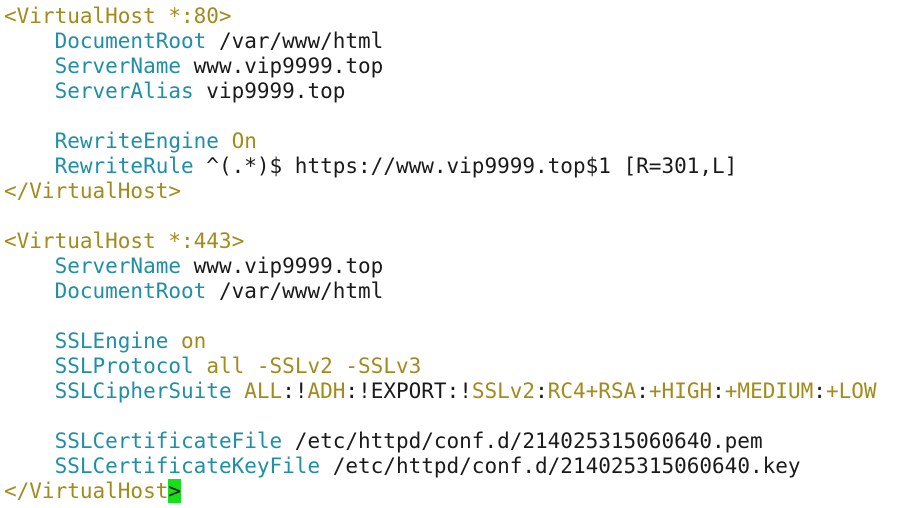 Image resolution: width=906 pixels, height=508 pixels. I want to click on code-line: RewriteEngine On, so click(440, 141).